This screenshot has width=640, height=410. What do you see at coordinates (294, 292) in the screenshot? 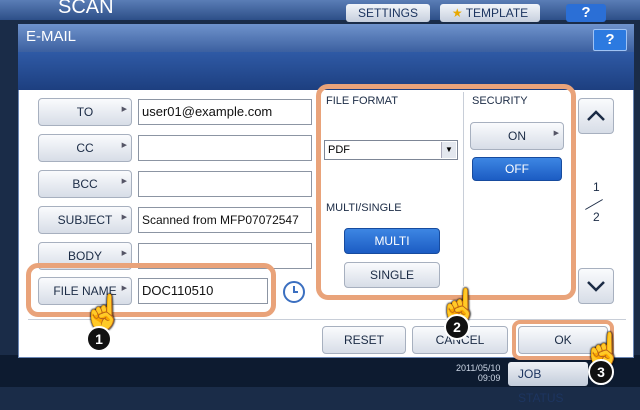
I see `clock-icon` at bounding box center [294, 292].